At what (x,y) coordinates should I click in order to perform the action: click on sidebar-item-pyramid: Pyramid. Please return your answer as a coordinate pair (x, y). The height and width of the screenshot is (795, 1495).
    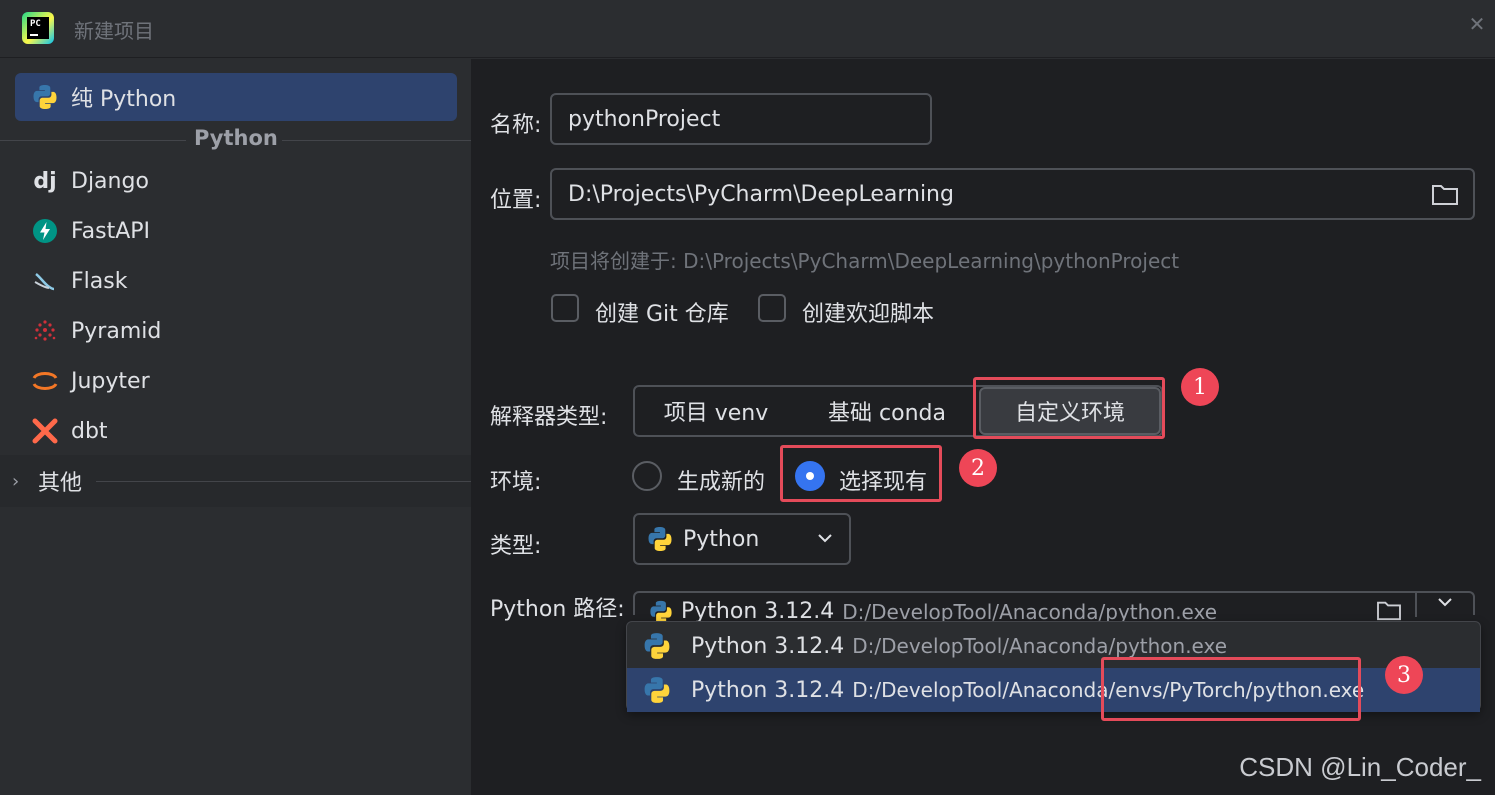
    Looking at the image, I should click on (236, 331).